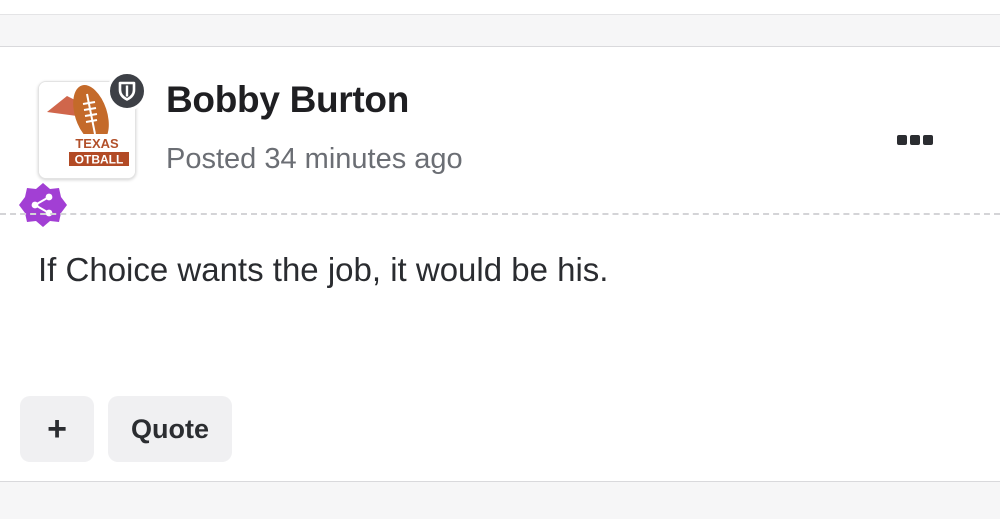 The image size is (1000, 519). What do you see at coordinates (500, 214) in the screenshot?
I see `post-header-divider` at bounding box center [500, 214].